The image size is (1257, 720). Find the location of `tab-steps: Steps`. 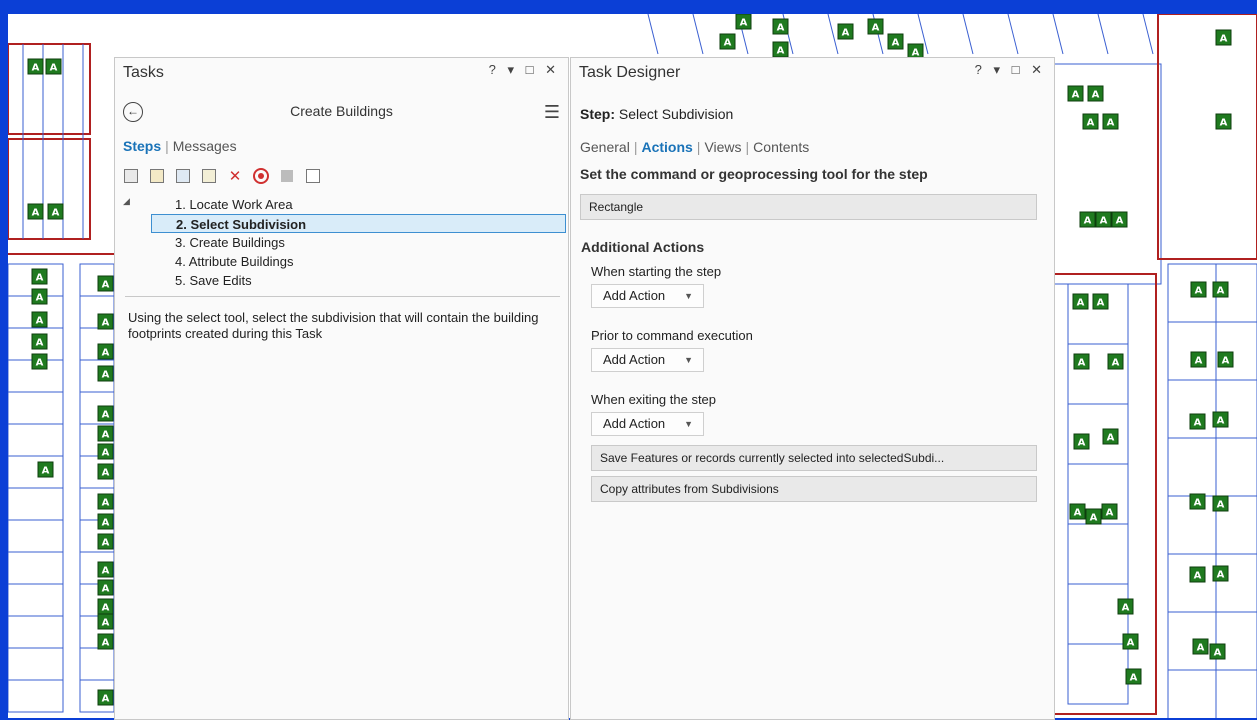

tab-steps: Steps is located at coordinates (142, 146).